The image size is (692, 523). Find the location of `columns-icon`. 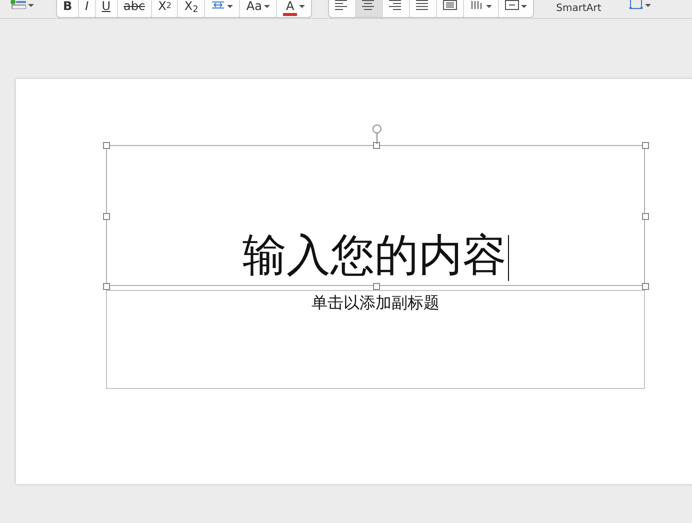

columns-icon is located at coordinates (450, 5).